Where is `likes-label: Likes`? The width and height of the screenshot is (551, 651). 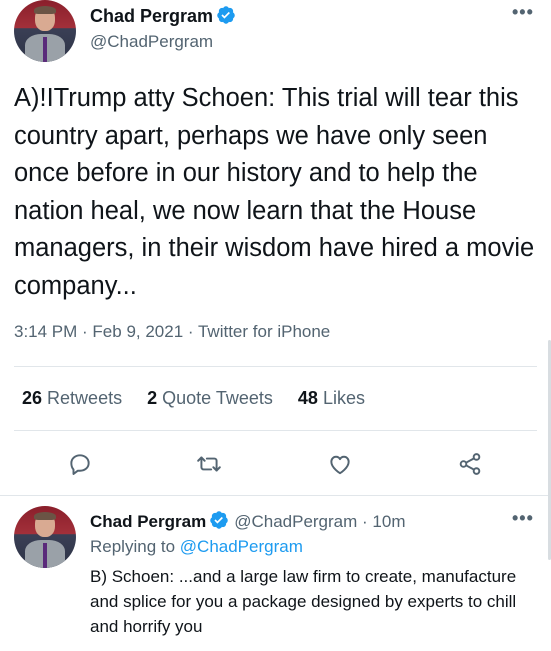 likes-label: Likes is located at coordinates (343, 398).